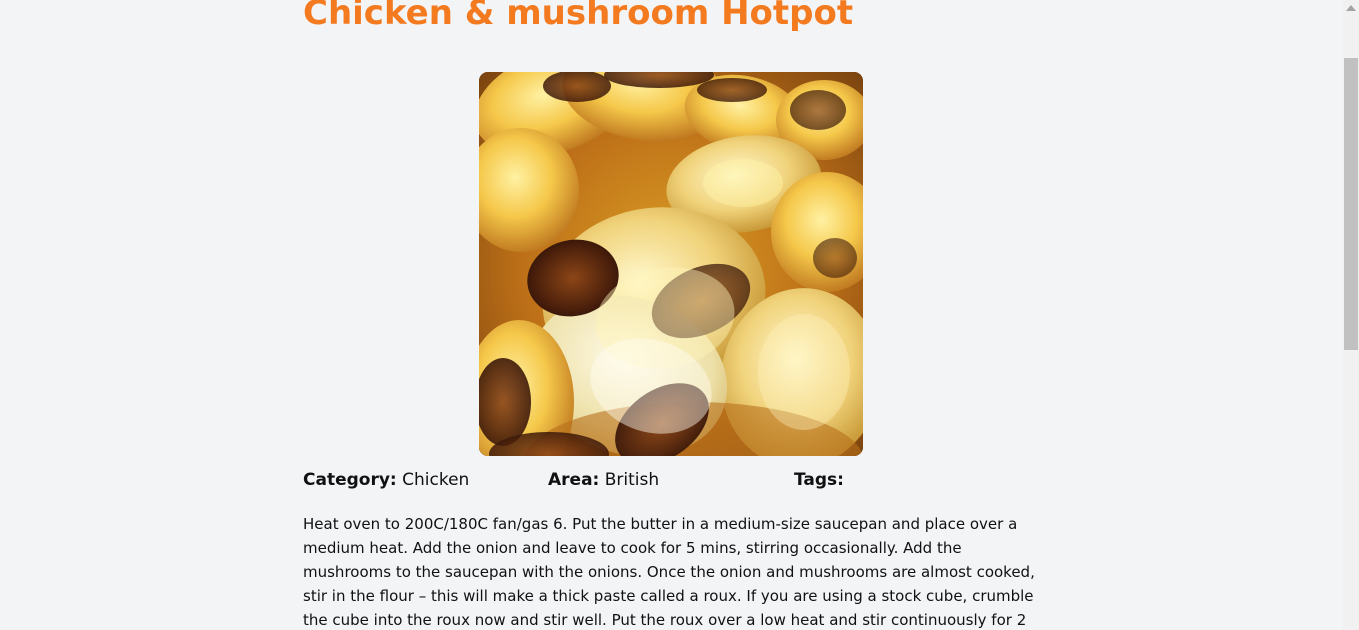 This screenshot has width=1359, height=630. What do you see at coordinates (574, 480) in the screenshot?
I see `area-label: Area:` at bounding box center [574, 480].